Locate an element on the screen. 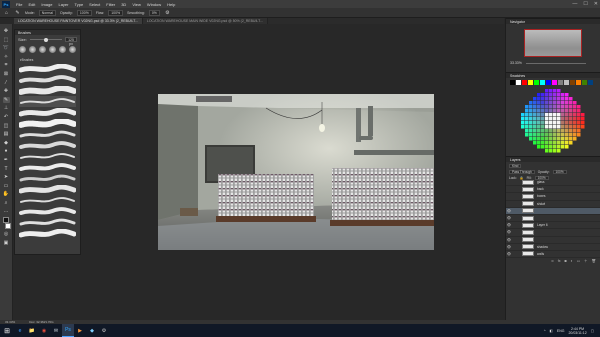  move-tool-icon: ✥ is located at coordinates (6, 31).